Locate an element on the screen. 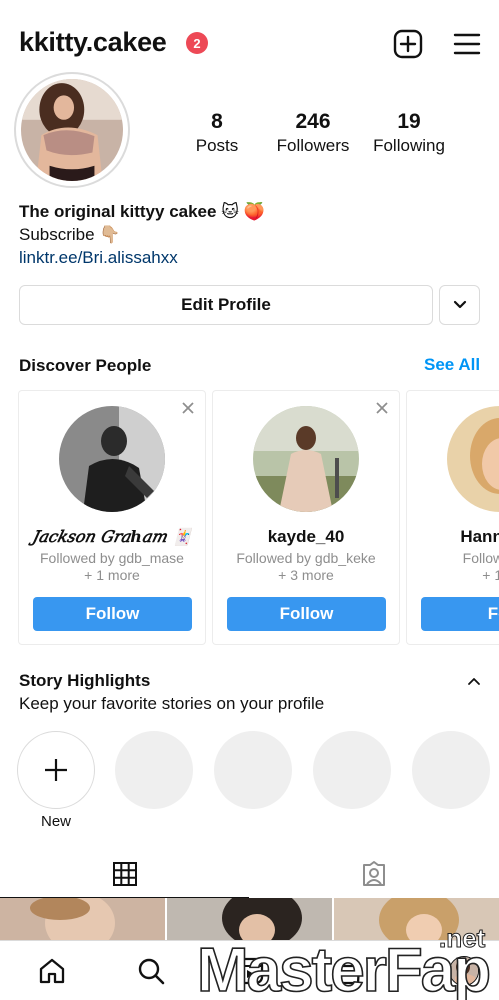 The width and height of the screenshot is (499, 1000). posts-count: 8 is located at coordinates (217, 121).